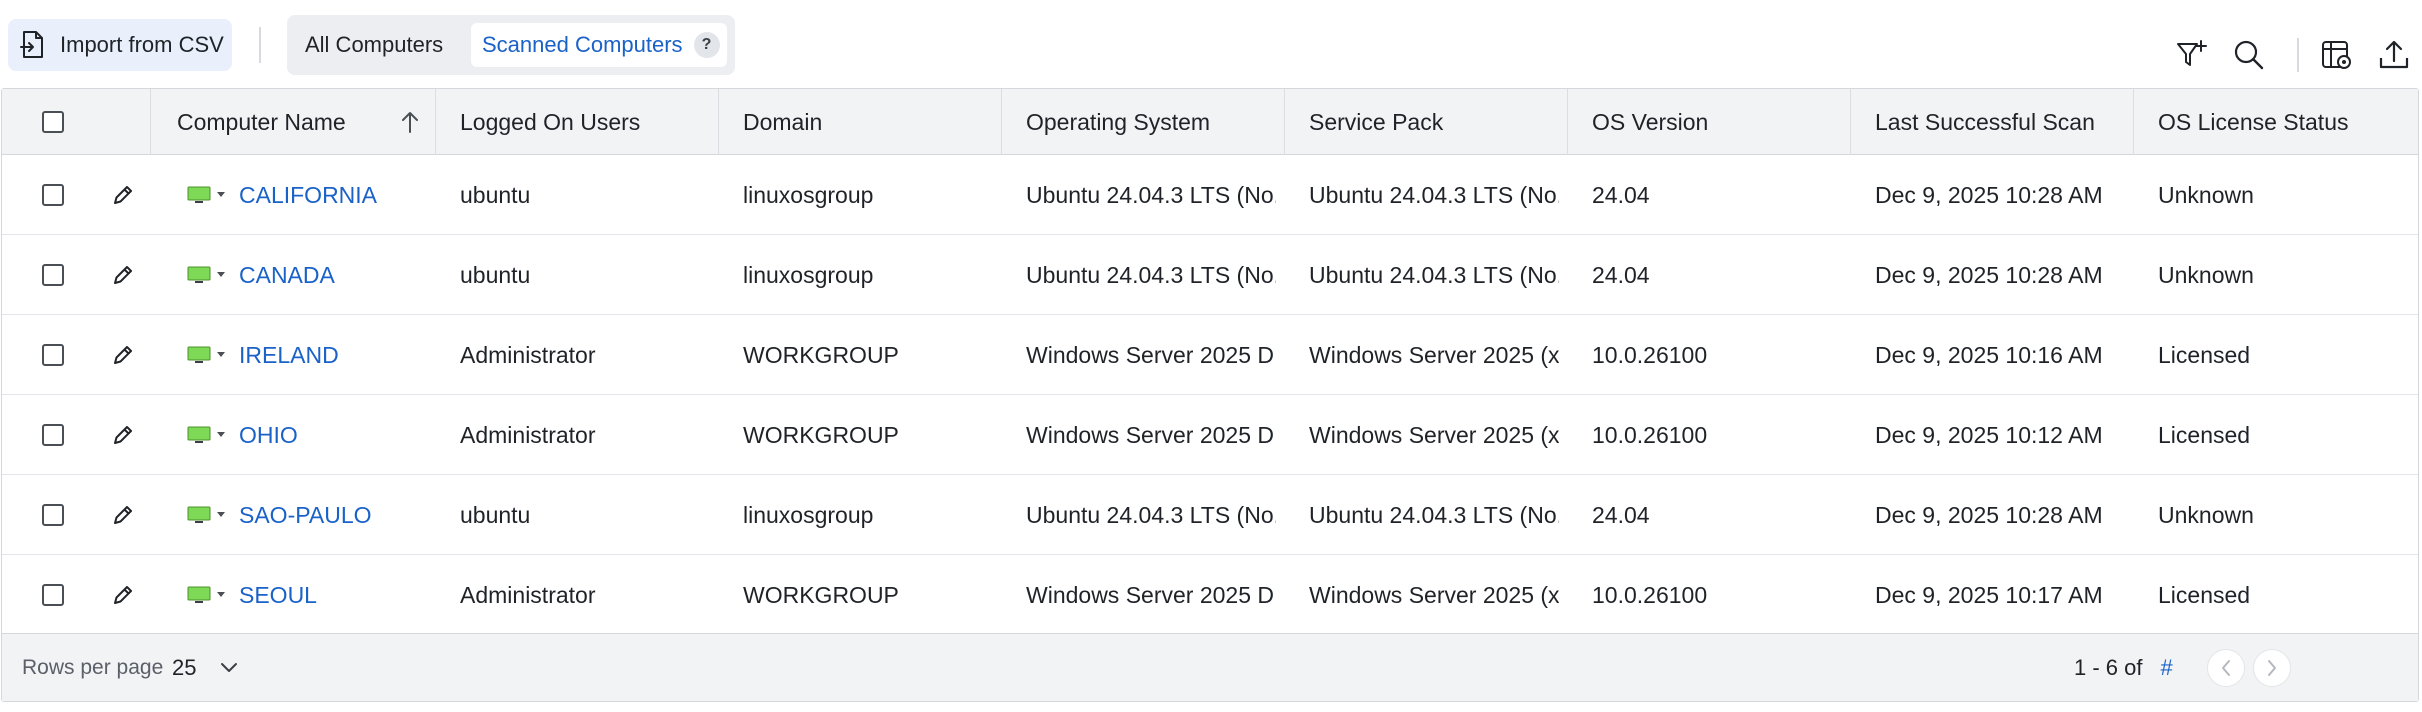  What do you see at coordinates (120, 45) in the screenshot?
I see `import-from-csv-button: Import from CSV` at bounding box center [120, 45].